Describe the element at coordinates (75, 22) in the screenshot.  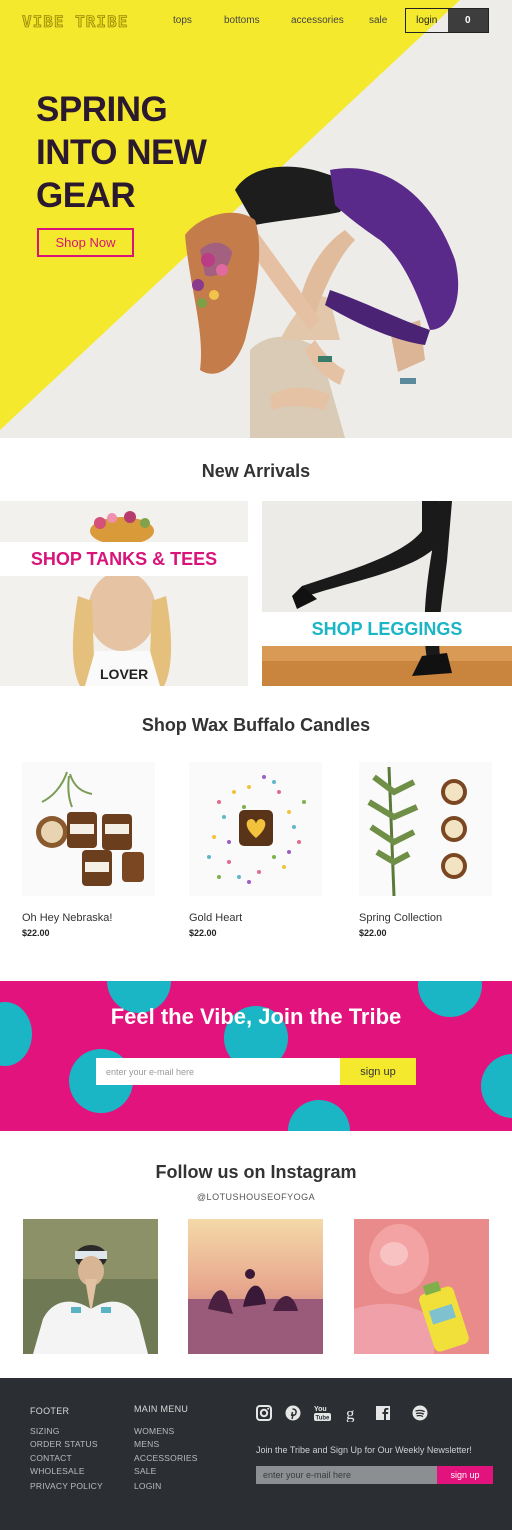
I see `brand-logo: VIBE TRIBE` at that location.